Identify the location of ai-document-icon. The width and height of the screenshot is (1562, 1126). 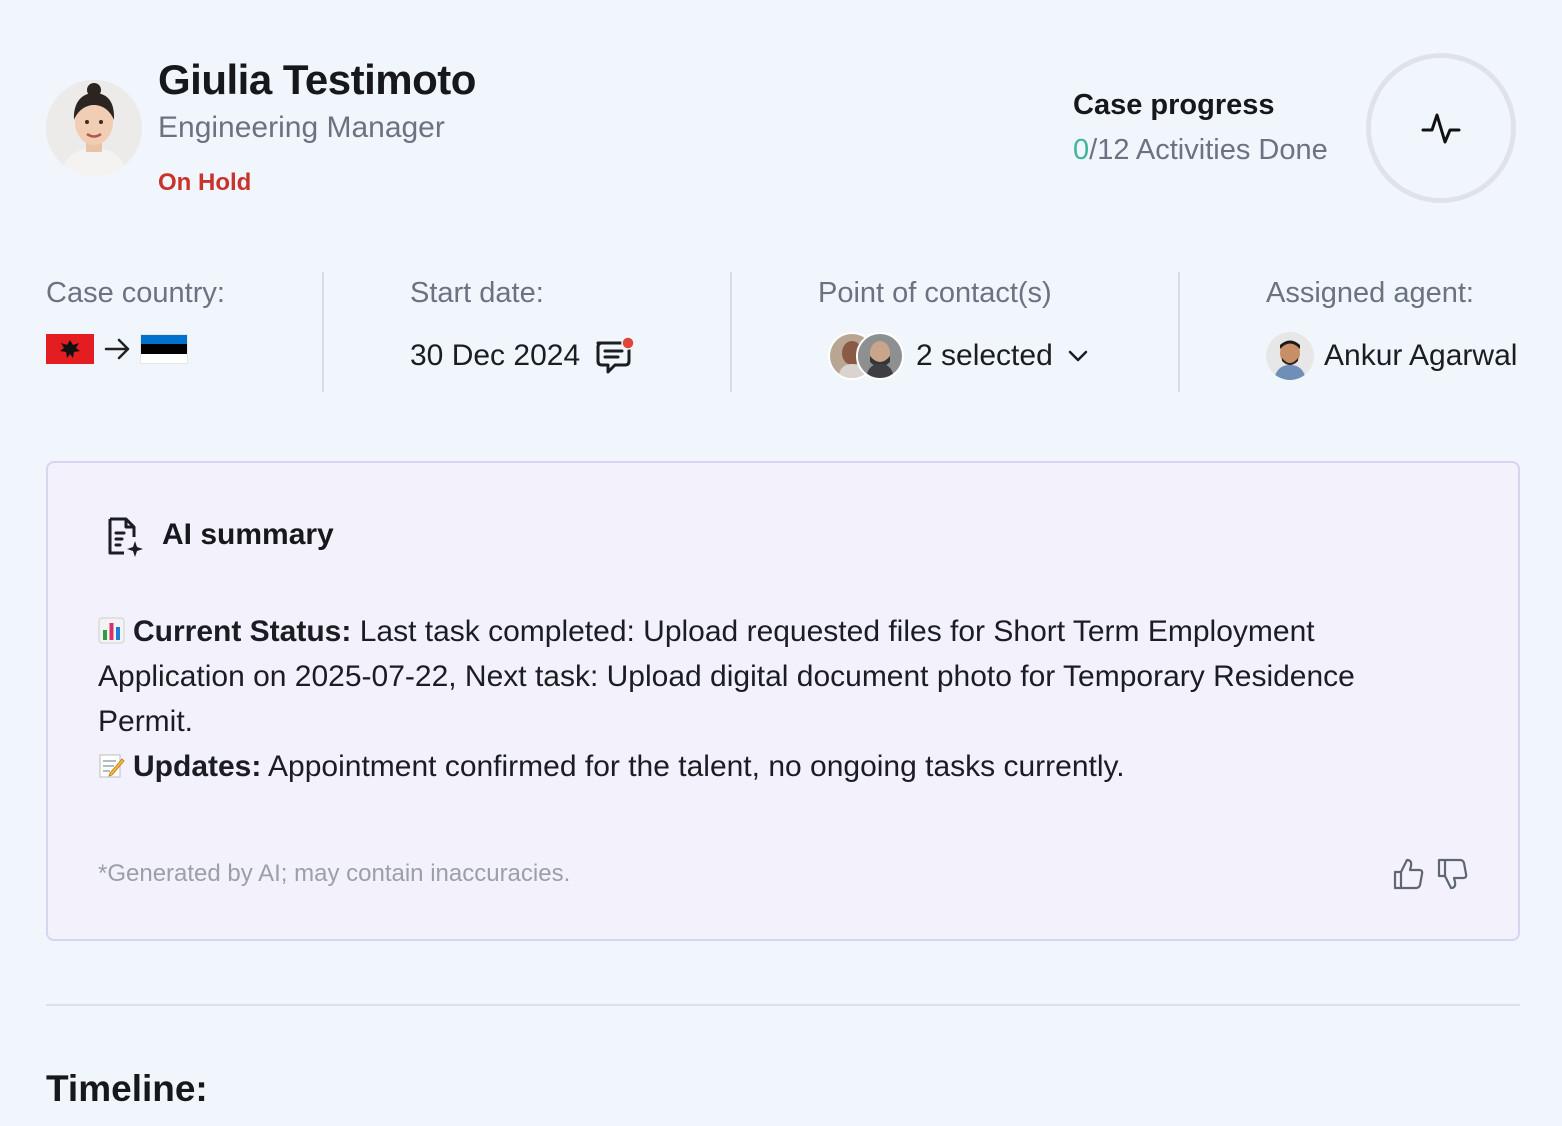
(125, 537).